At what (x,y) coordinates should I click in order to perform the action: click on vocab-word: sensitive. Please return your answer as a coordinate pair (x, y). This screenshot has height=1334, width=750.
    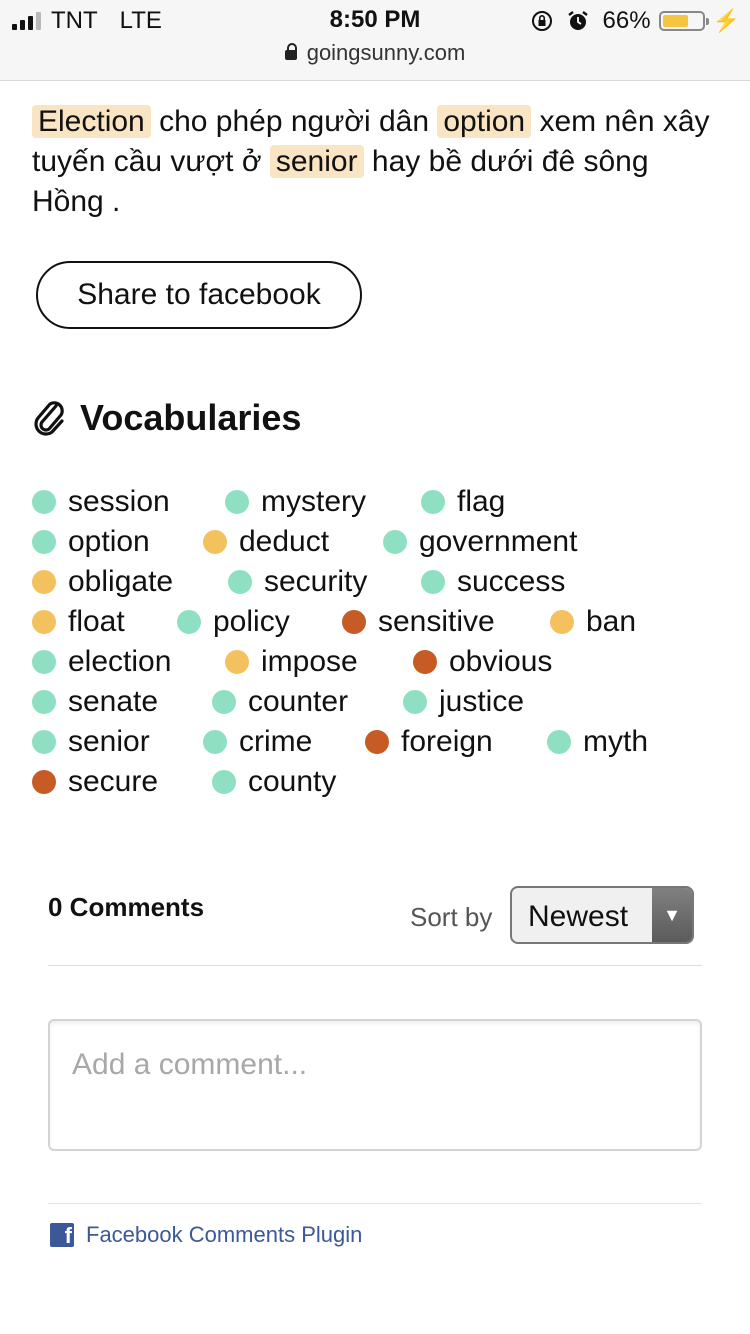
    Looking at the image, I should click on (436, 621).